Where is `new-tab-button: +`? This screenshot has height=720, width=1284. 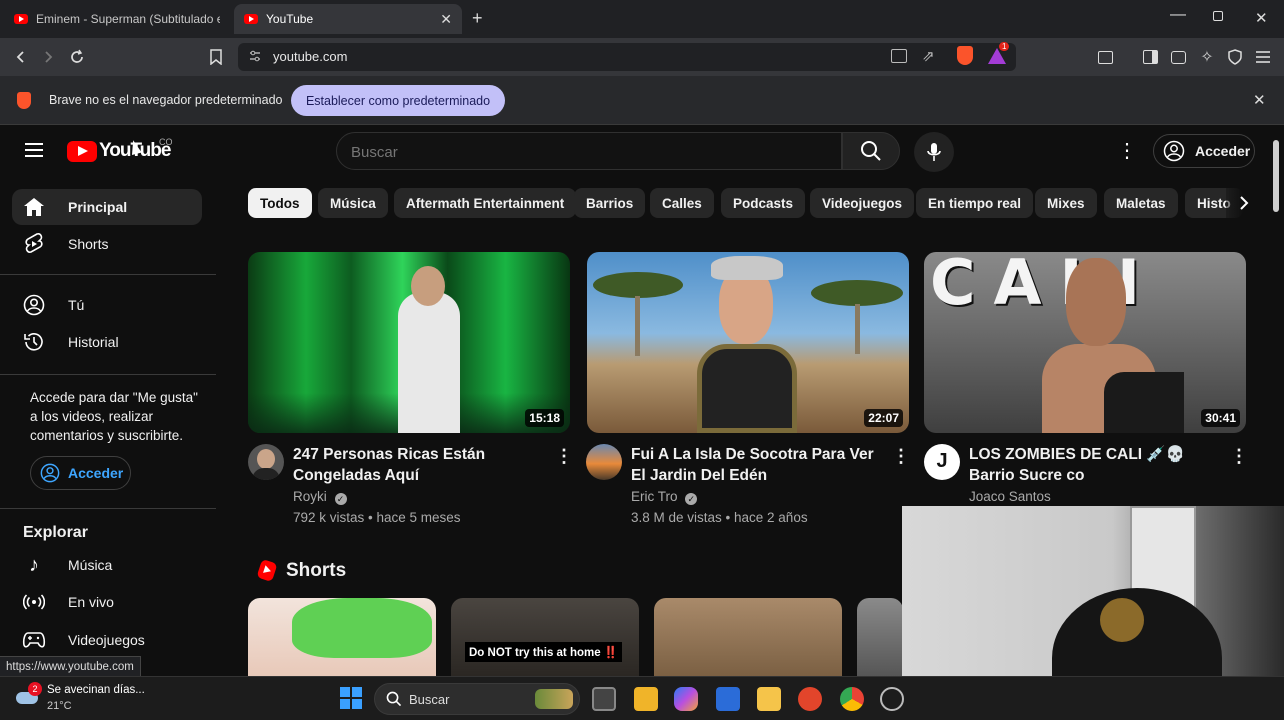
new-tab-button: + is located at coordinates (477, 18).